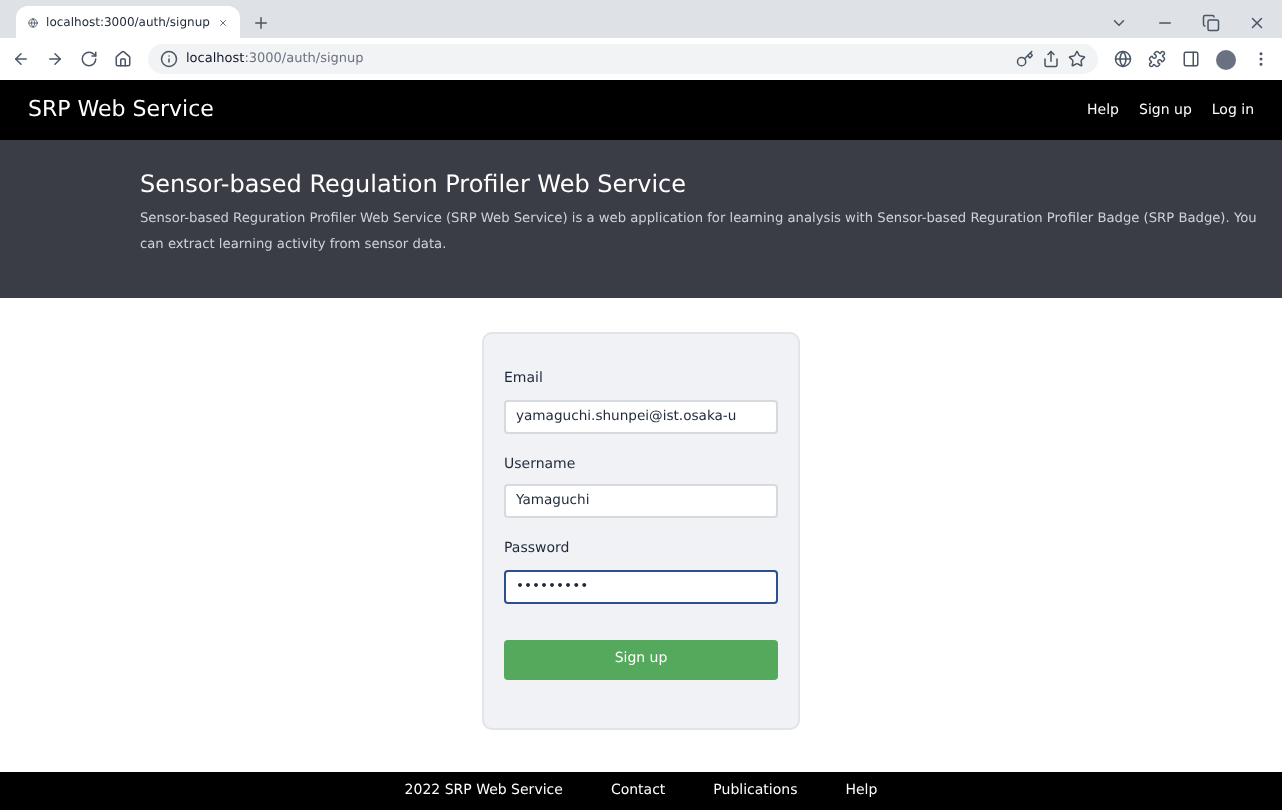 The image size is (1282, 810). Describe the element at coordinates (1077, 59) in the screenshot. I see `star-icon` at that location.